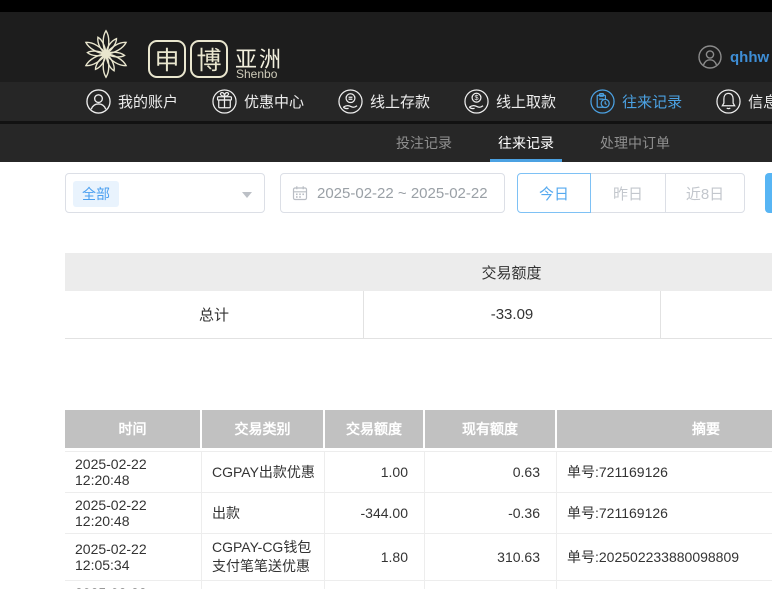 This screenshot has width=772, height=589. I want to click on nav-label: 线上存款, so click(400, 102).